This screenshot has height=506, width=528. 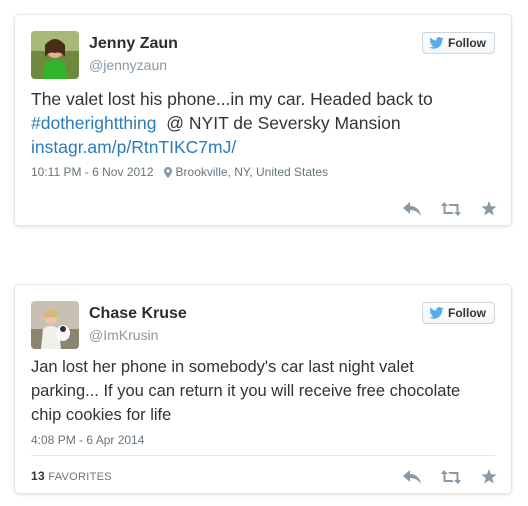 I want to click on location-link: Brookville, NY, United States, so click(x=252, y=172).